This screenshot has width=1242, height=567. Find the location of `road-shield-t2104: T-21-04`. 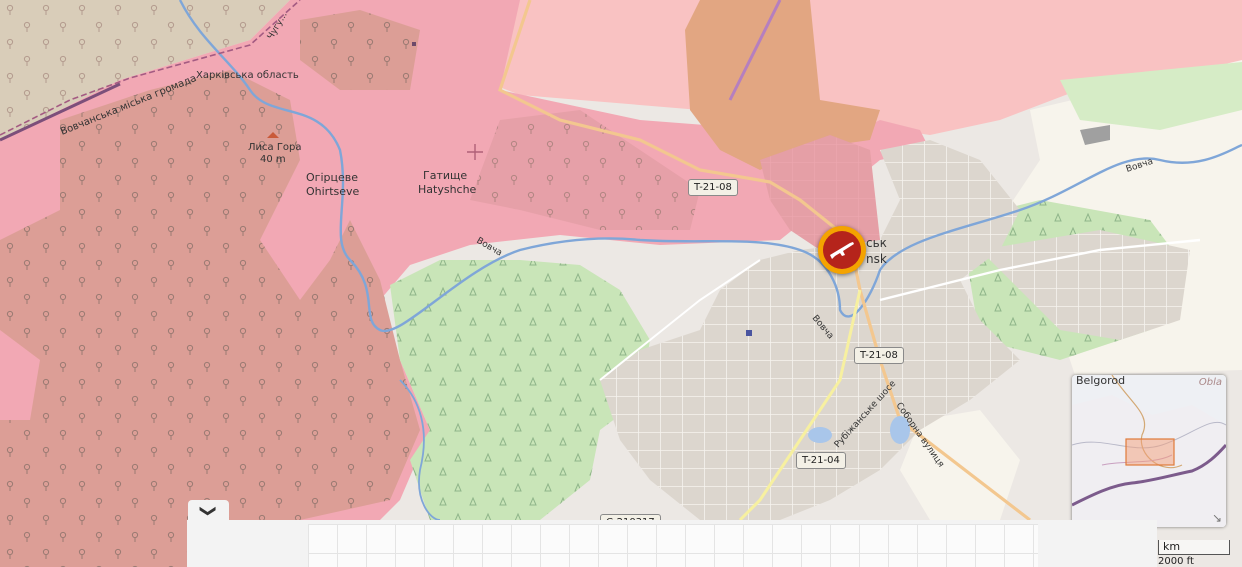

road-shield-t2104: T-21-04 is located at coordinates (821, 460).